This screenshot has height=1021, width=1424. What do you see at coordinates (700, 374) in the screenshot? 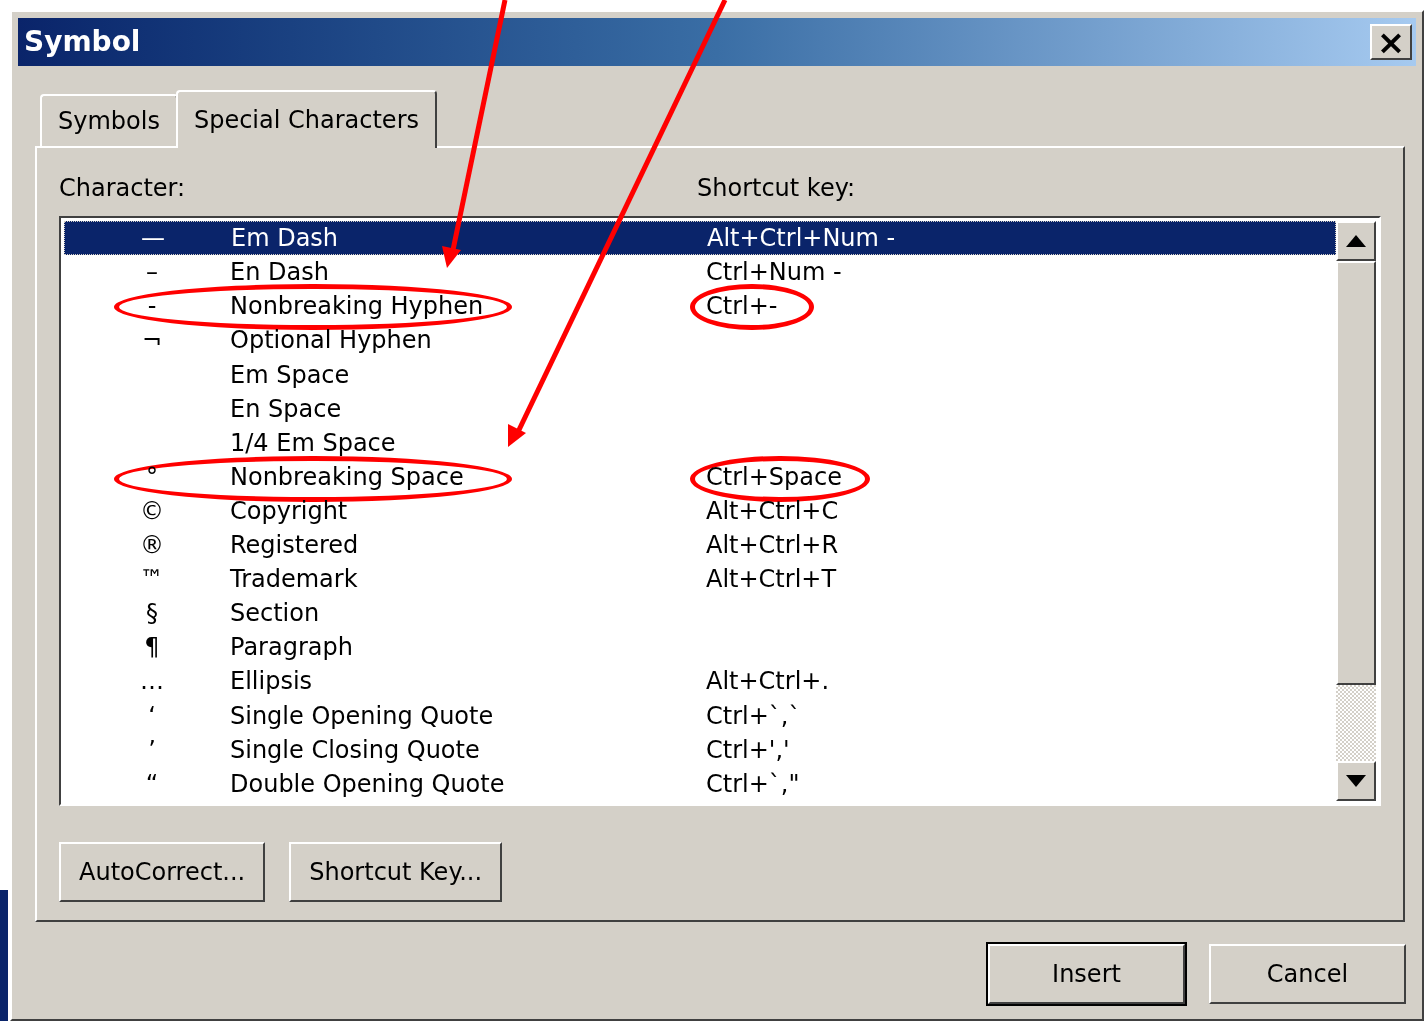
I see `list-row: Em Space` at bounding box center [700, 374].